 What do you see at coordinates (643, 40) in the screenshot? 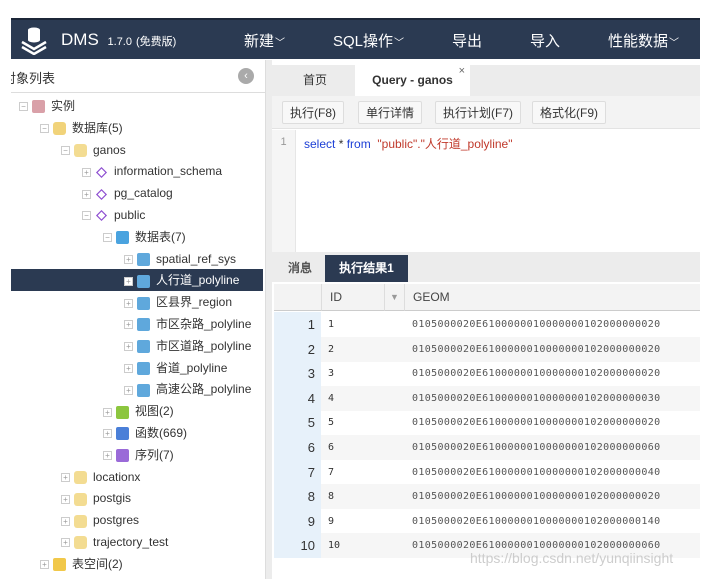
I see `menu-performance: 性能数据﹀` at bounding box center [643, 40].